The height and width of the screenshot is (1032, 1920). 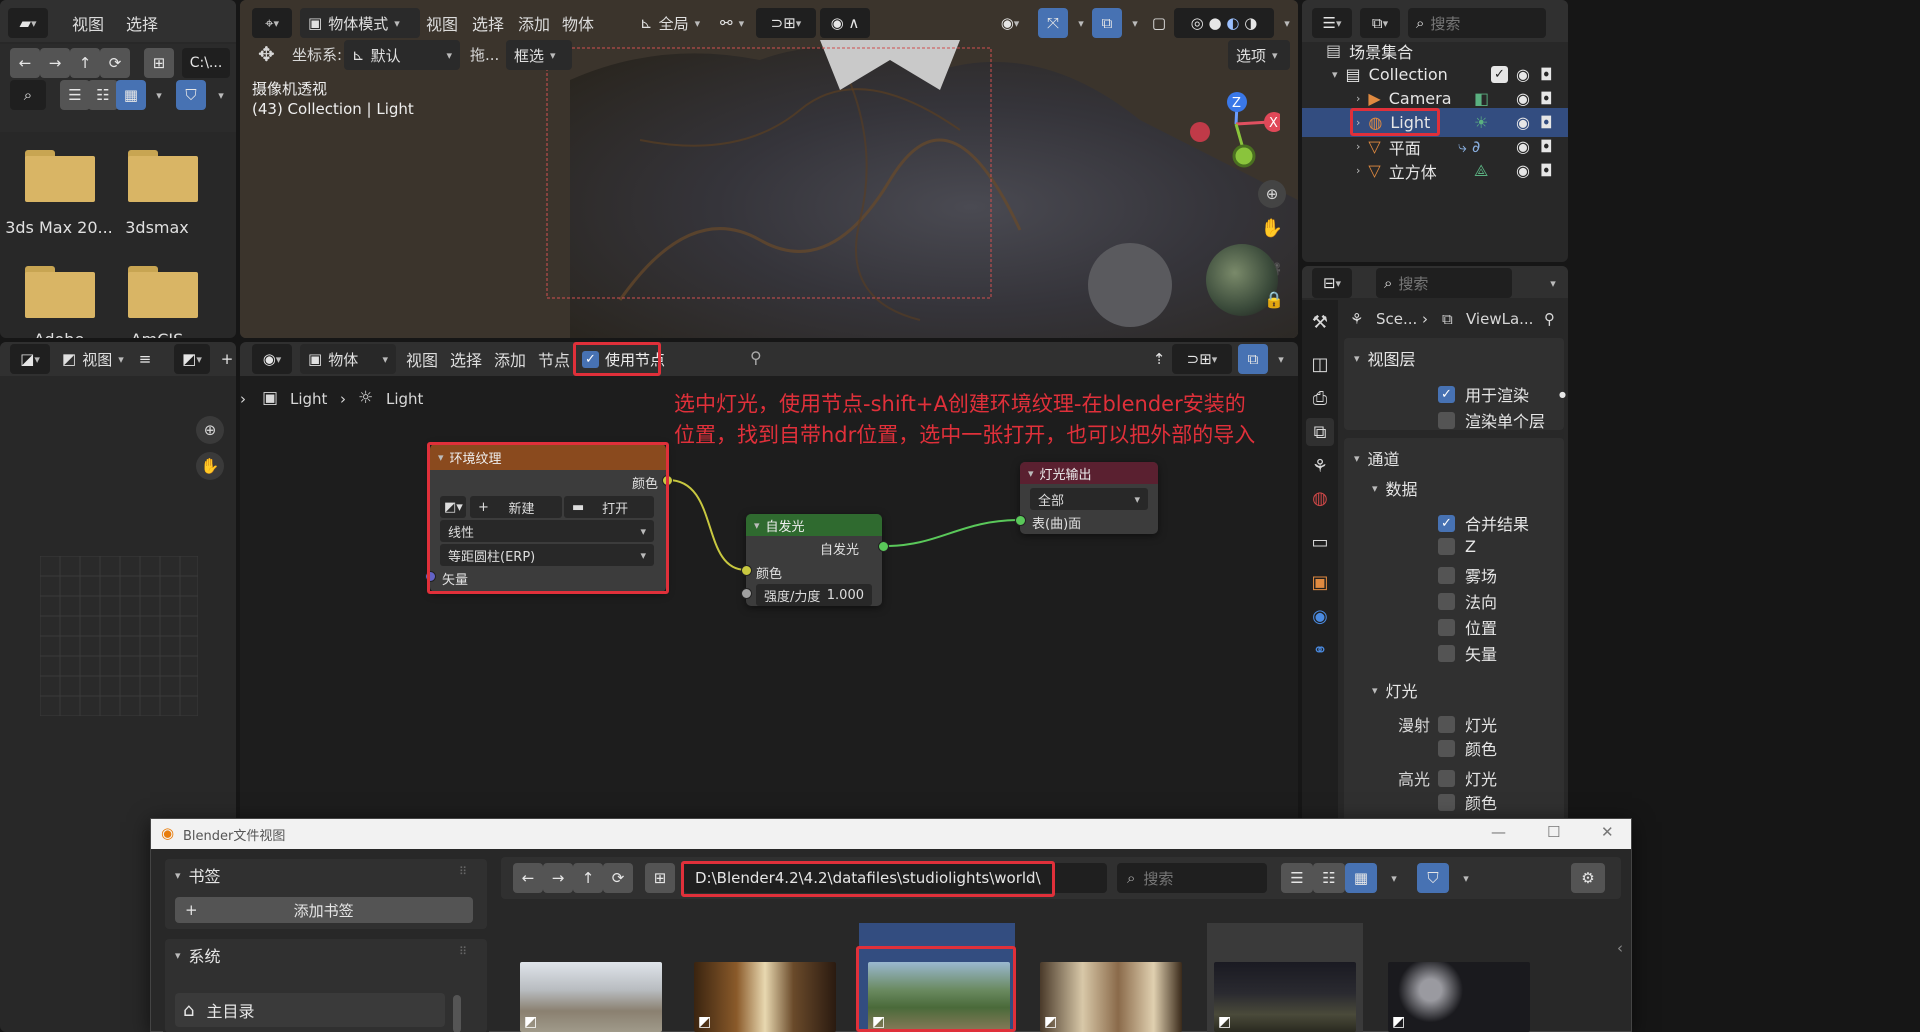 I want to click on view-layer-header: ▾ 视图层, so click(x=1385, y=358).